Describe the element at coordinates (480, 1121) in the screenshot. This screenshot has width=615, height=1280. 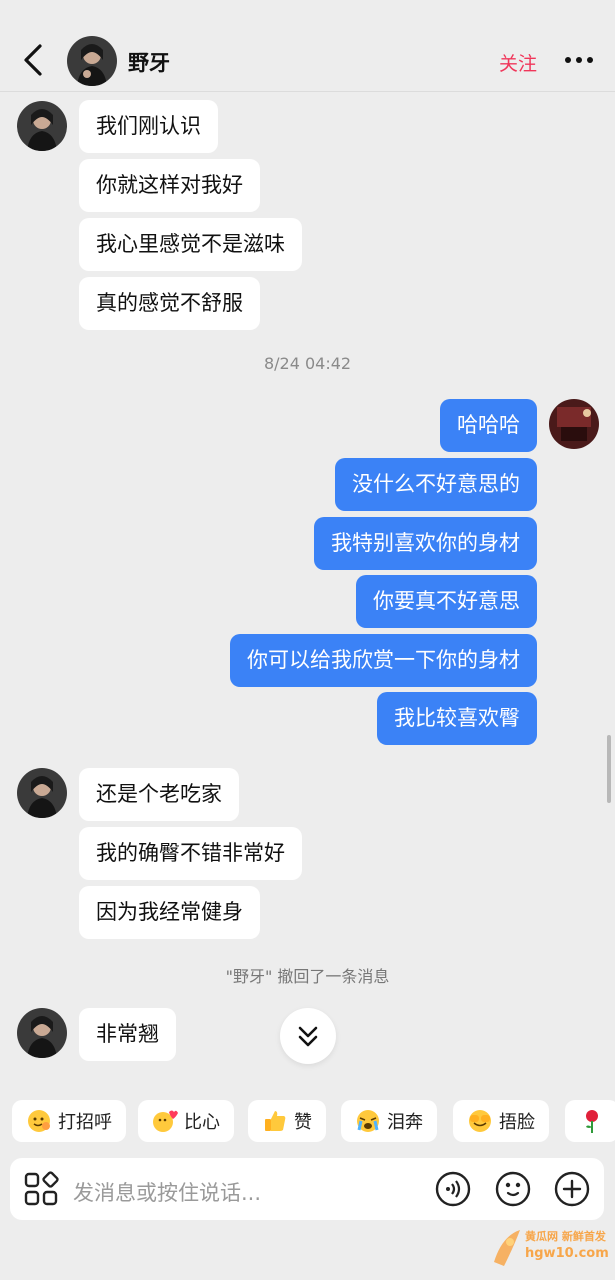
I see `facepalm-emoji-icon` at that location.